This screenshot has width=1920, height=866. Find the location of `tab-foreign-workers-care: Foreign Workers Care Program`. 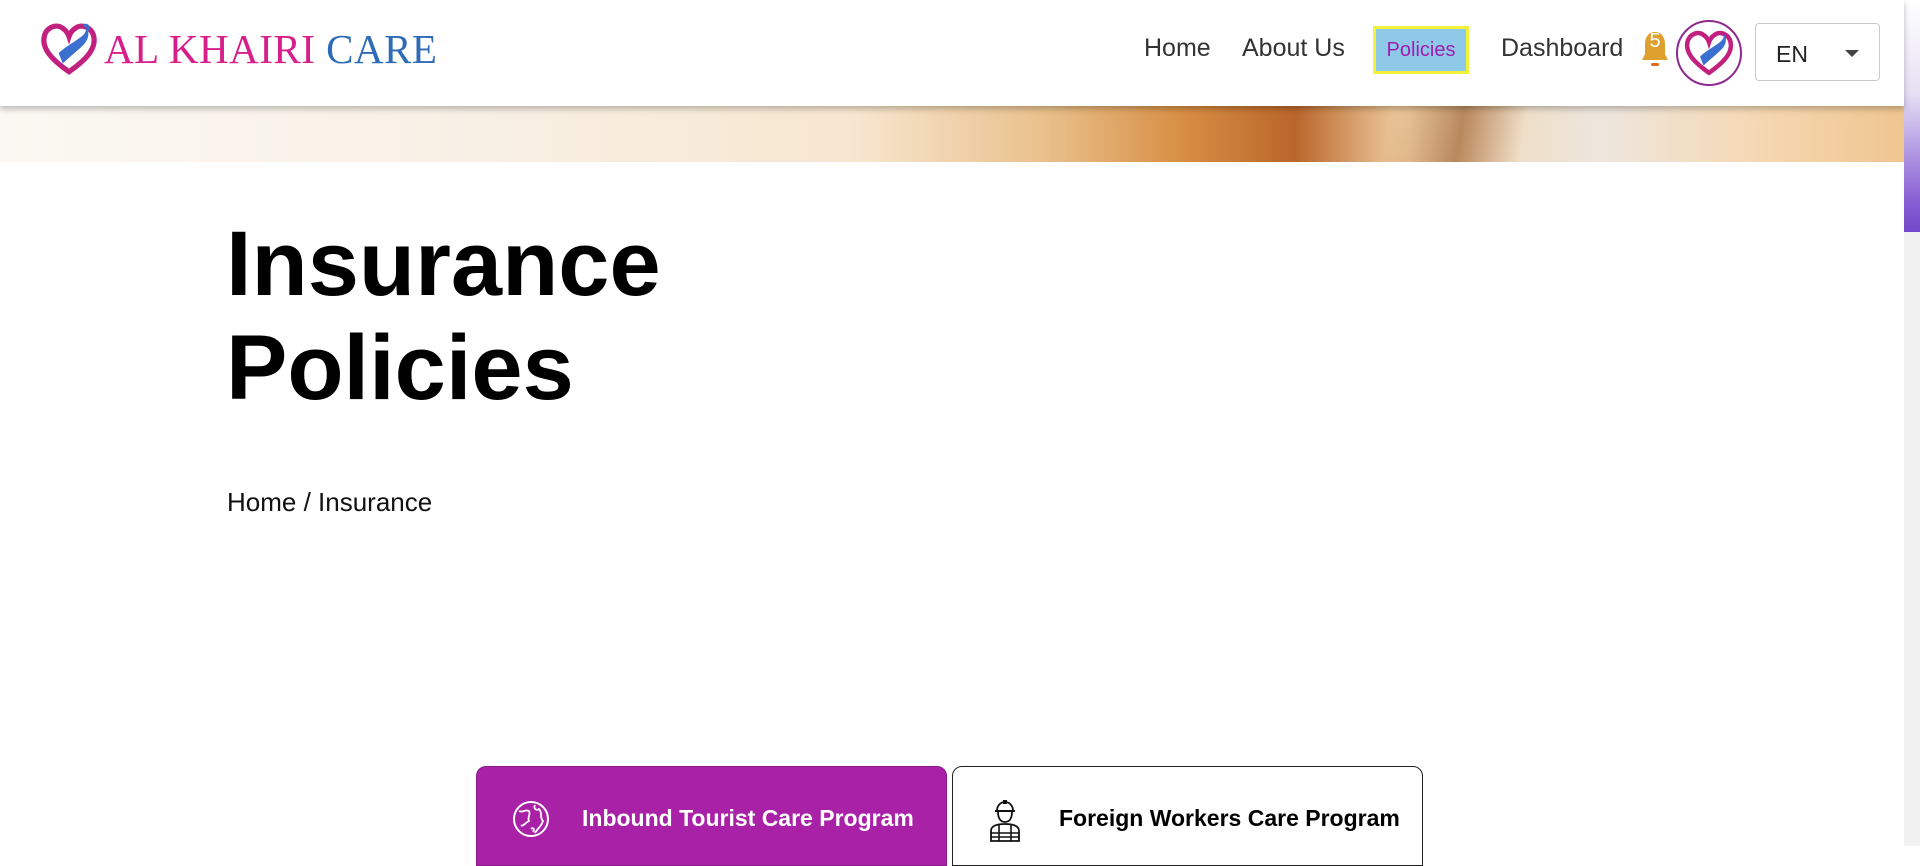

tab-foreign-workers-care: Foreign Workers Care Program is located at coordinates (1187, 816).